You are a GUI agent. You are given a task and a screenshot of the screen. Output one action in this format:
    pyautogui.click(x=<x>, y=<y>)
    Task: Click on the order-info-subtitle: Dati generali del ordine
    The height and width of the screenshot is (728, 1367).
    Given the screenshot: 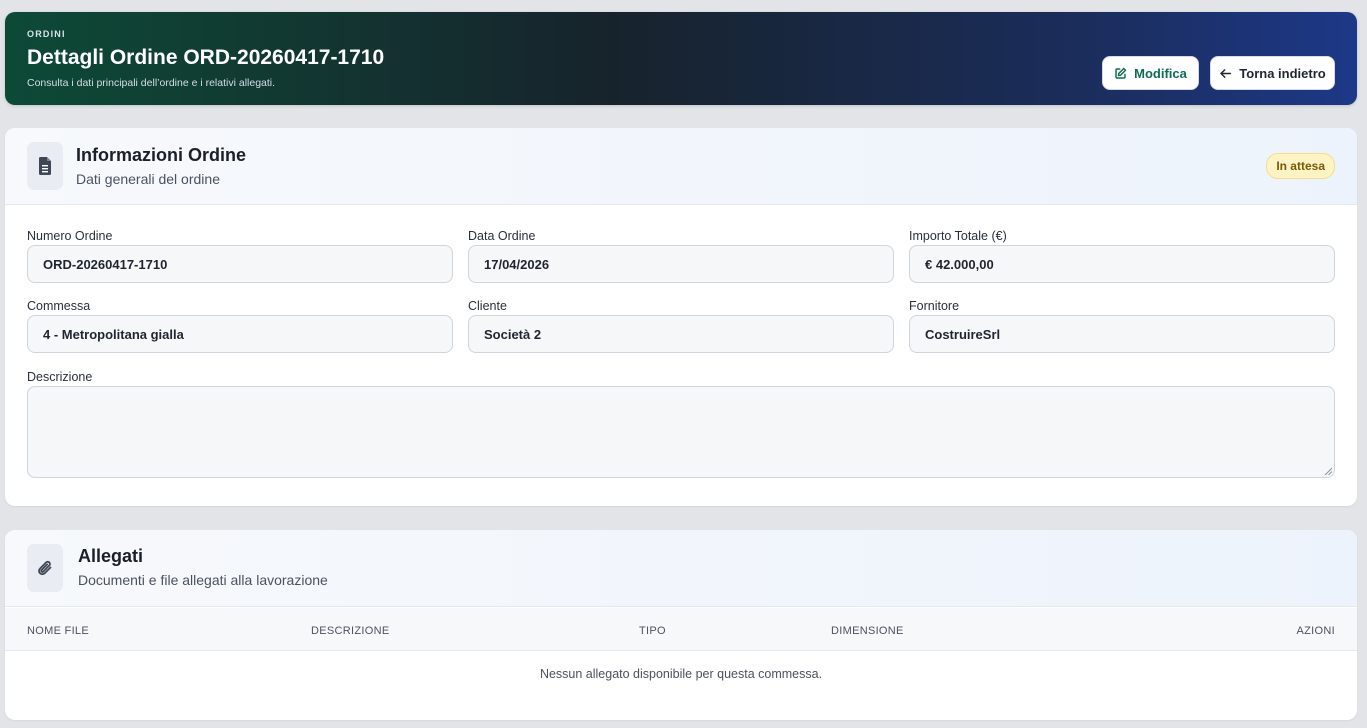 What is the action you would take?
    pyautogui.click(x=148, y=179)
    